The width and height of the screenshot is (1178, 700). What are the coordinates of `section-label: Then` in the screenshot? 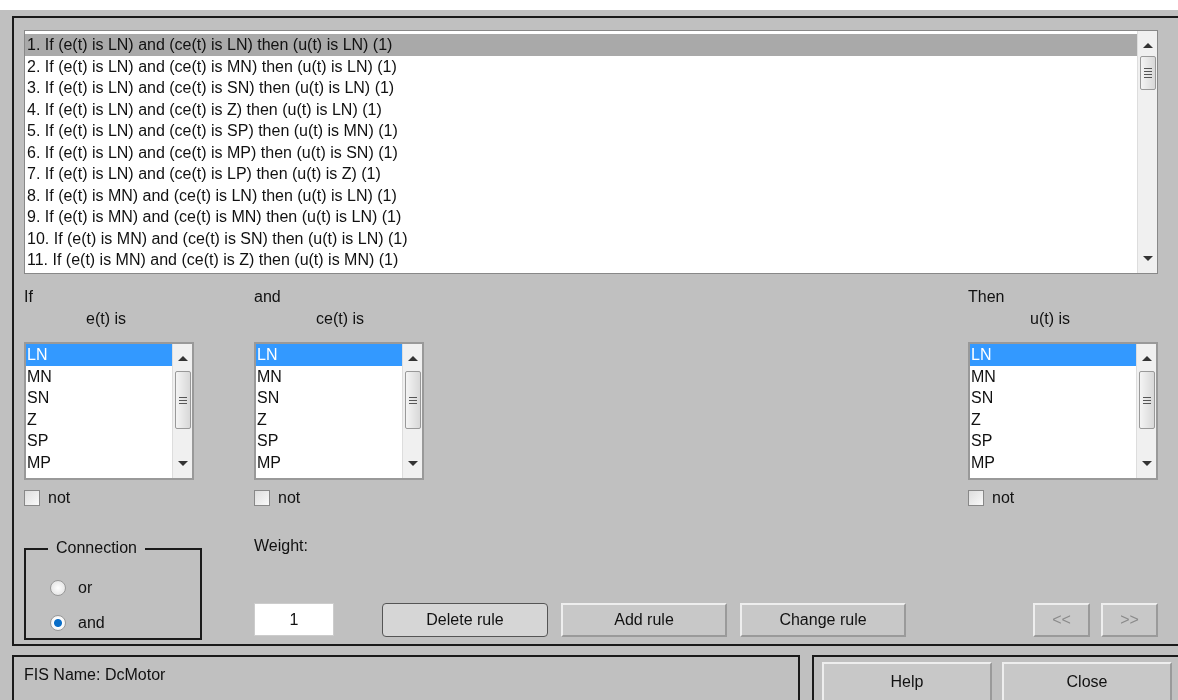 It's located at (986, 297).